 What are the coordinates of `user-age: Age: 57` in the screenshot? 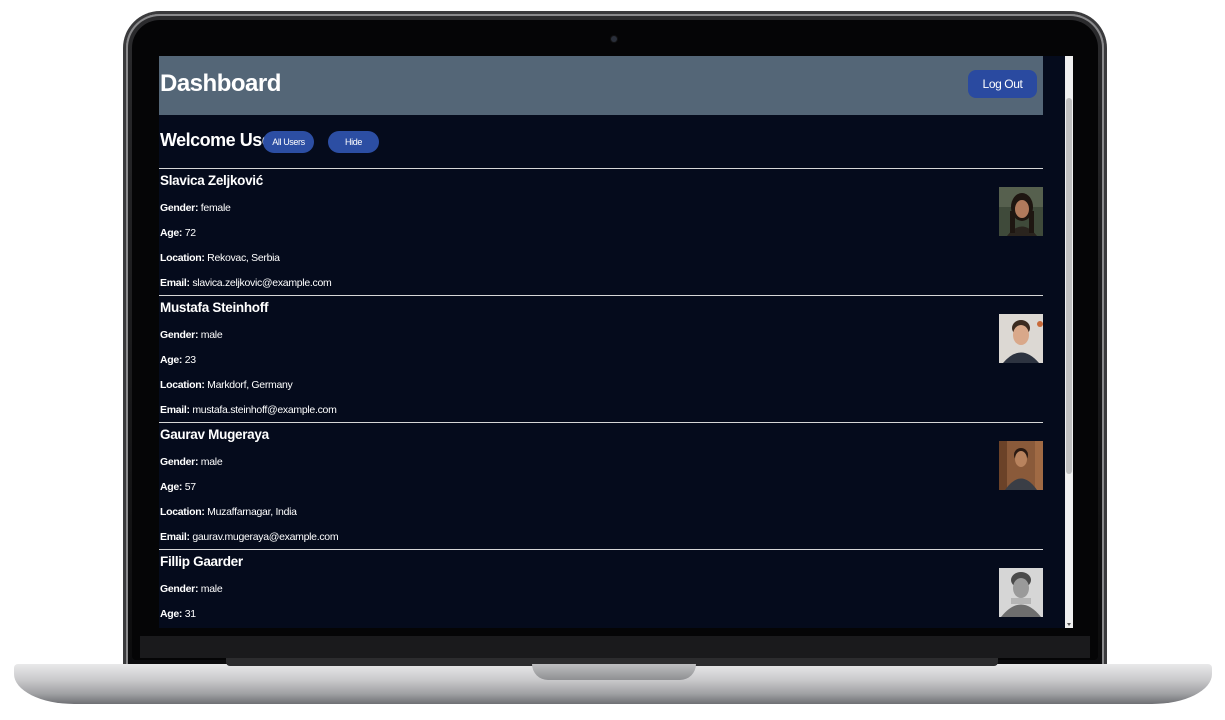 It's located at (178, 487).